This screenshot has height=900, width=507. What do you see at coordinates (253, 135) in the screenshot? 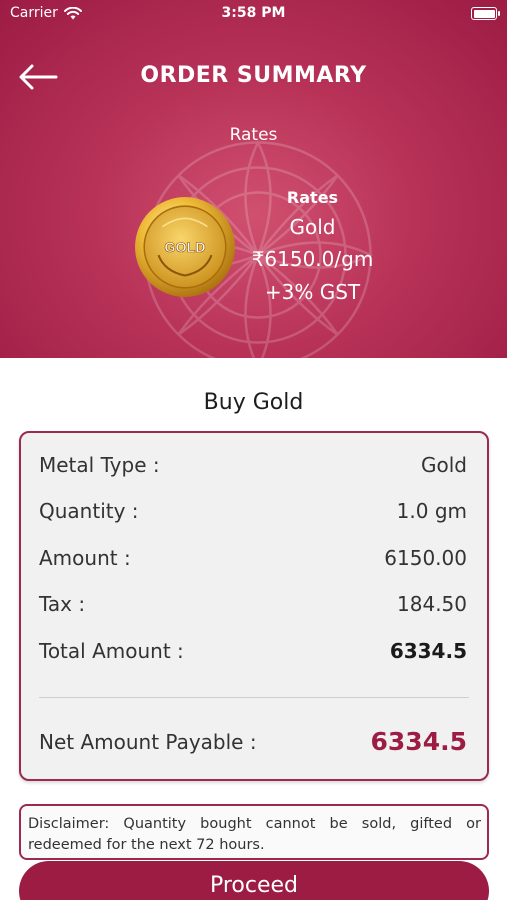
I see `rates-subtitle: Rates` at bounding box center [253, 135].